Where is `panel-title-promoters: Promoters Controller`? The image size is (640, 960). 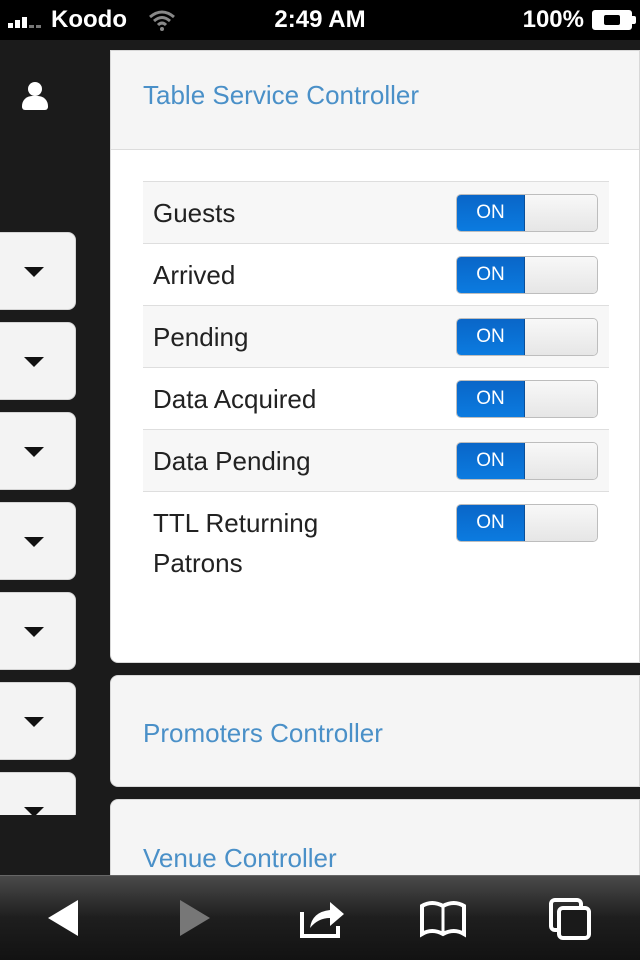 panel-title-promoters: Promoters Controller is located at coordinates (263, 733).